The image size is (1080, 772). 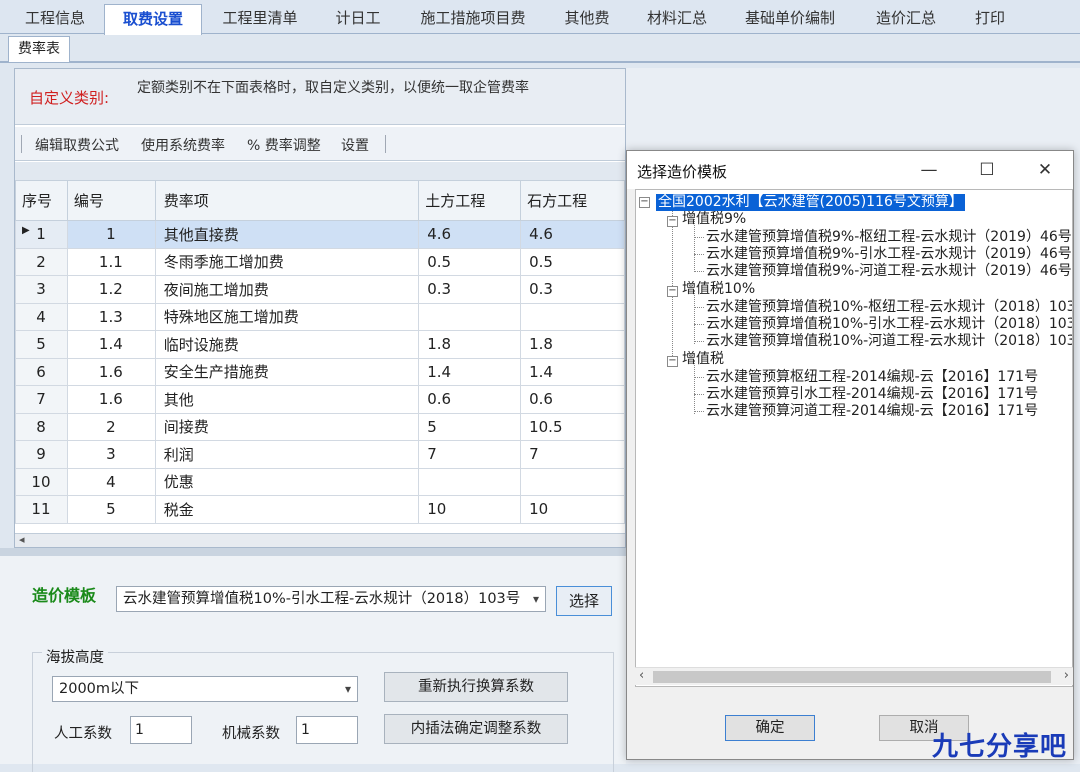 I want to click on earthwork-cell: 0.5, so click(x=470, y=261).